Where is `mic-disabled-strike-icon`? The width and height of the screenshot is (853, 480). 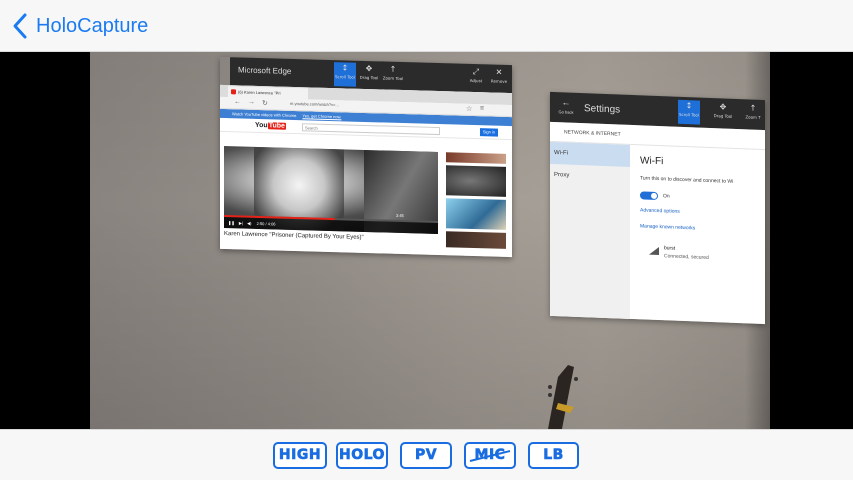
mic-disabled-strike-icon is located at coordinates (490, 456).